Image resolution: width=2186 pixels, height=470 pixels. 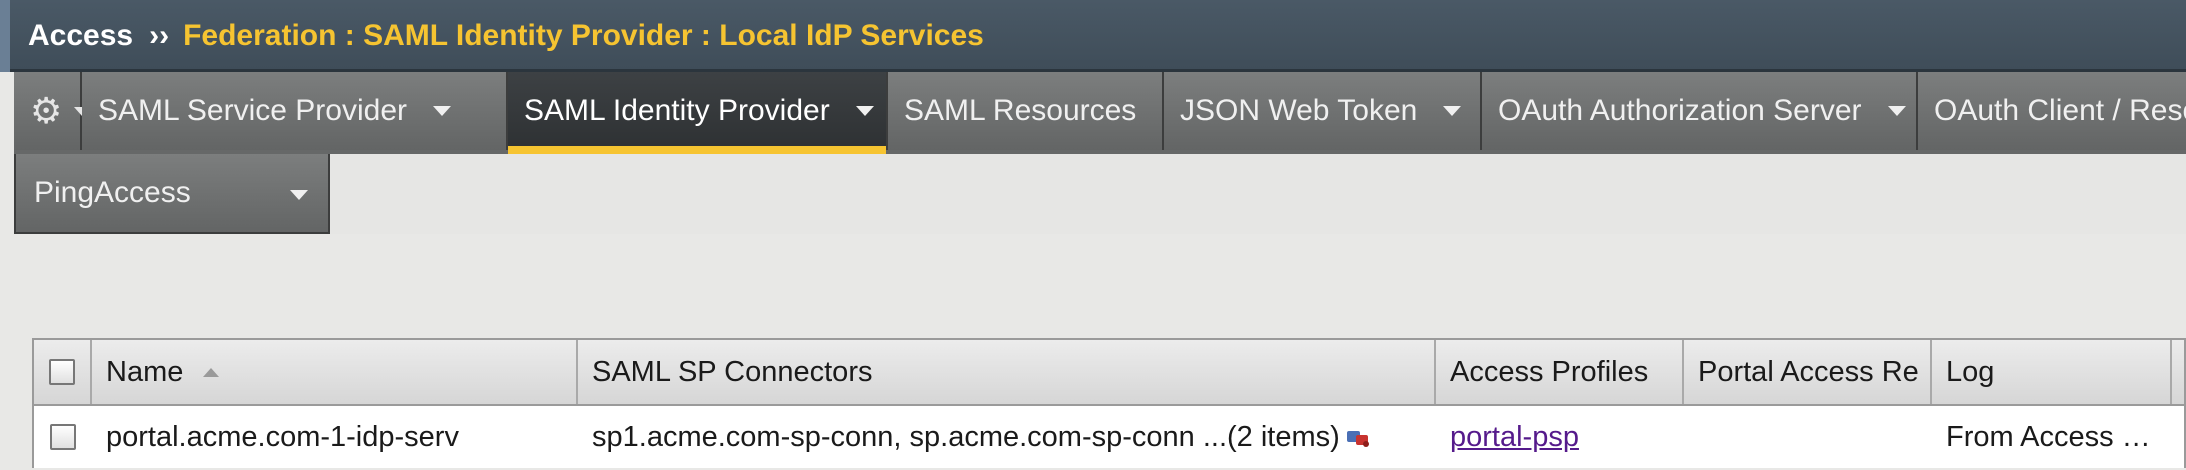 I want to click on tab-json-web-token: JSON Web Token, so click(x=1323, y=111).